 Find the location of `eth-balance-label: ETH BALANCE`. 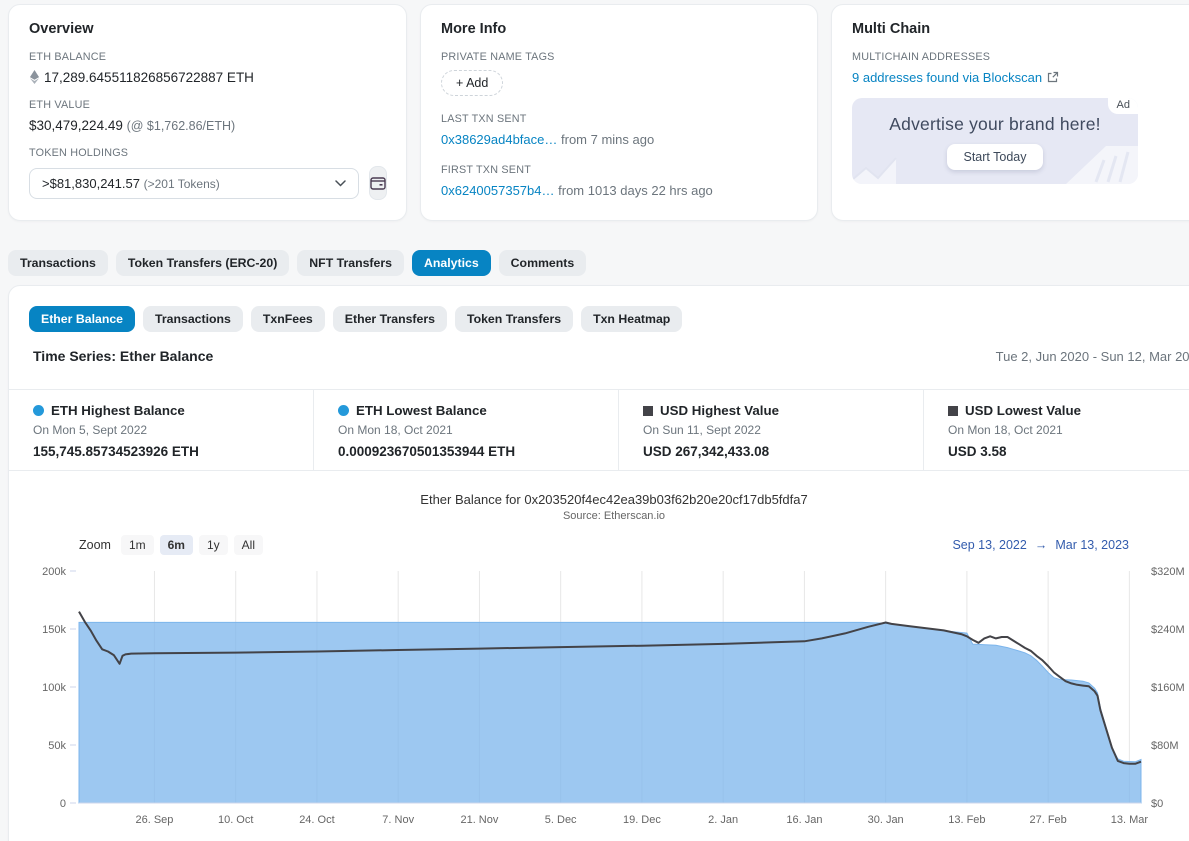

eth-balance-label: ETH BALANCE is located at coordinates (68, 57).